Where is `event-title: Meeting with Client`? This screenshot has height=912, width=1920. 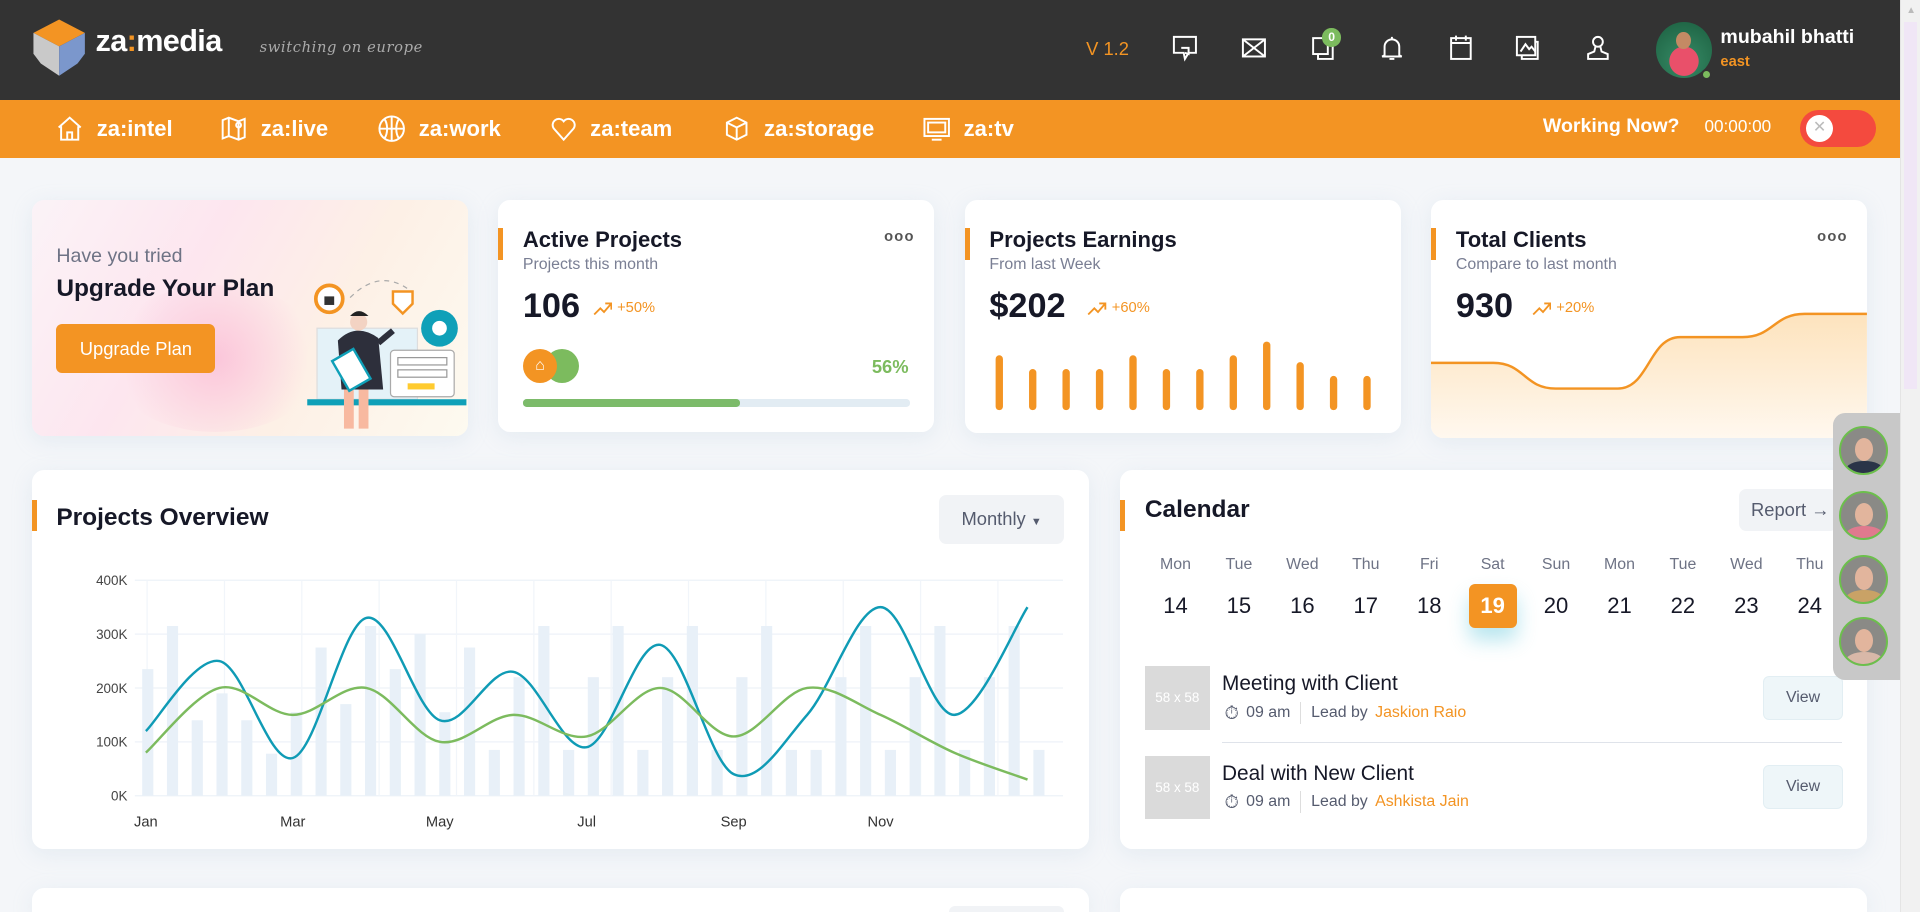 event-title: Meeting with Client is located at coordinates (1310, 684).